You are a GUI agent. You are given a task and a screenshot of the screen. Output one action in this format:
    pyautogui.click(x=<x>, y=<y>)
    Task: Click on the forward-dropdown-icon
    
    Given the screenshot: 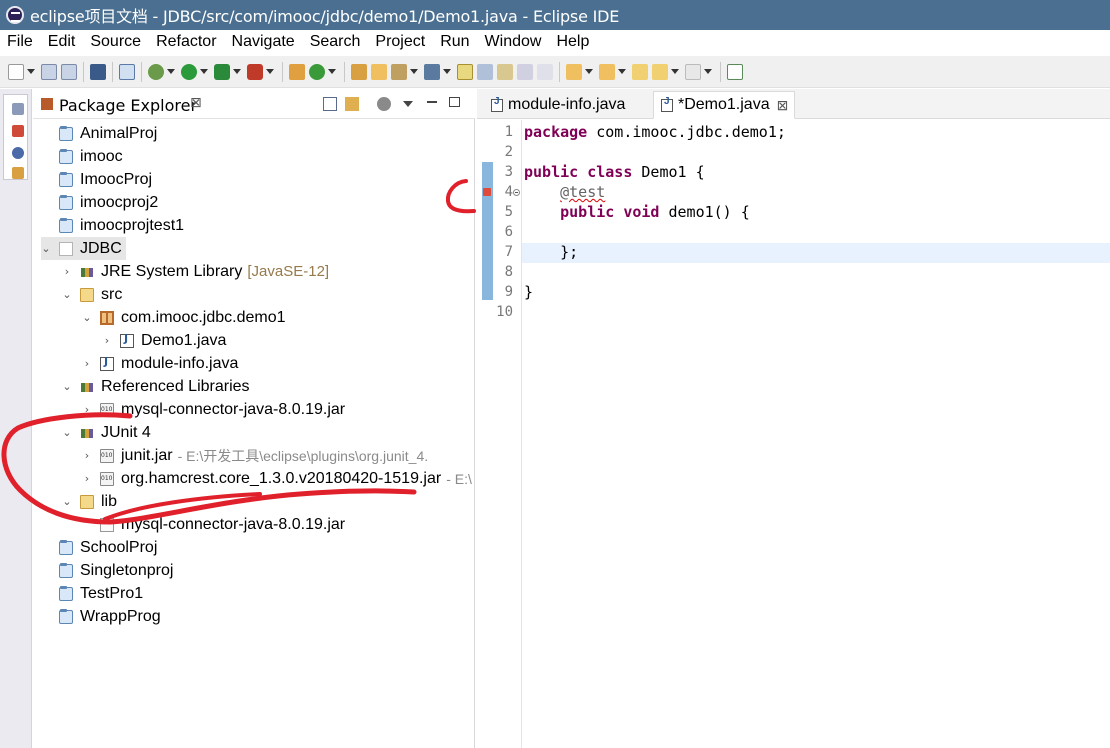 What is the action you would take?
    pyautogui.click(x=708, y=71)
    